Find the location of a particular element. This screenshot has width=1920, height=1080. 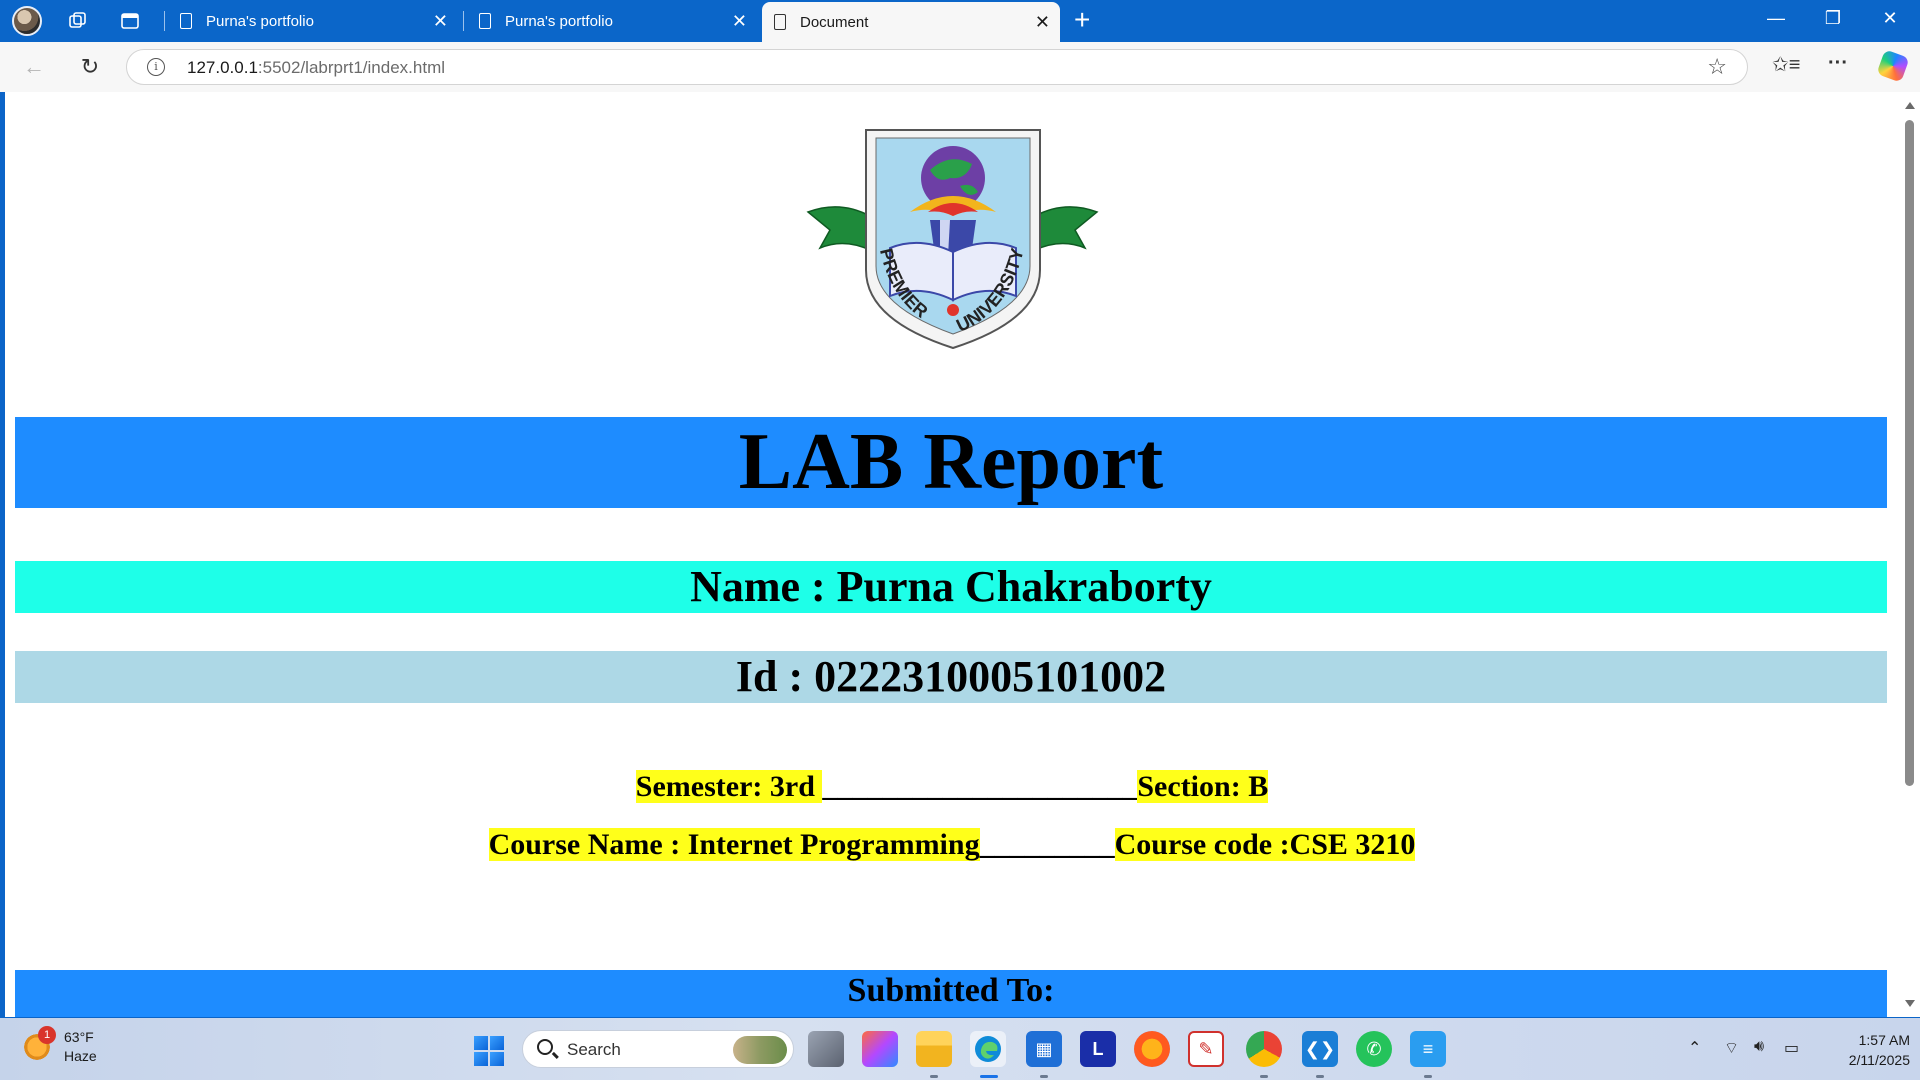

show-hidden-icons-chevron-icon: ⌃ is located at coordinates (1694, 1048).